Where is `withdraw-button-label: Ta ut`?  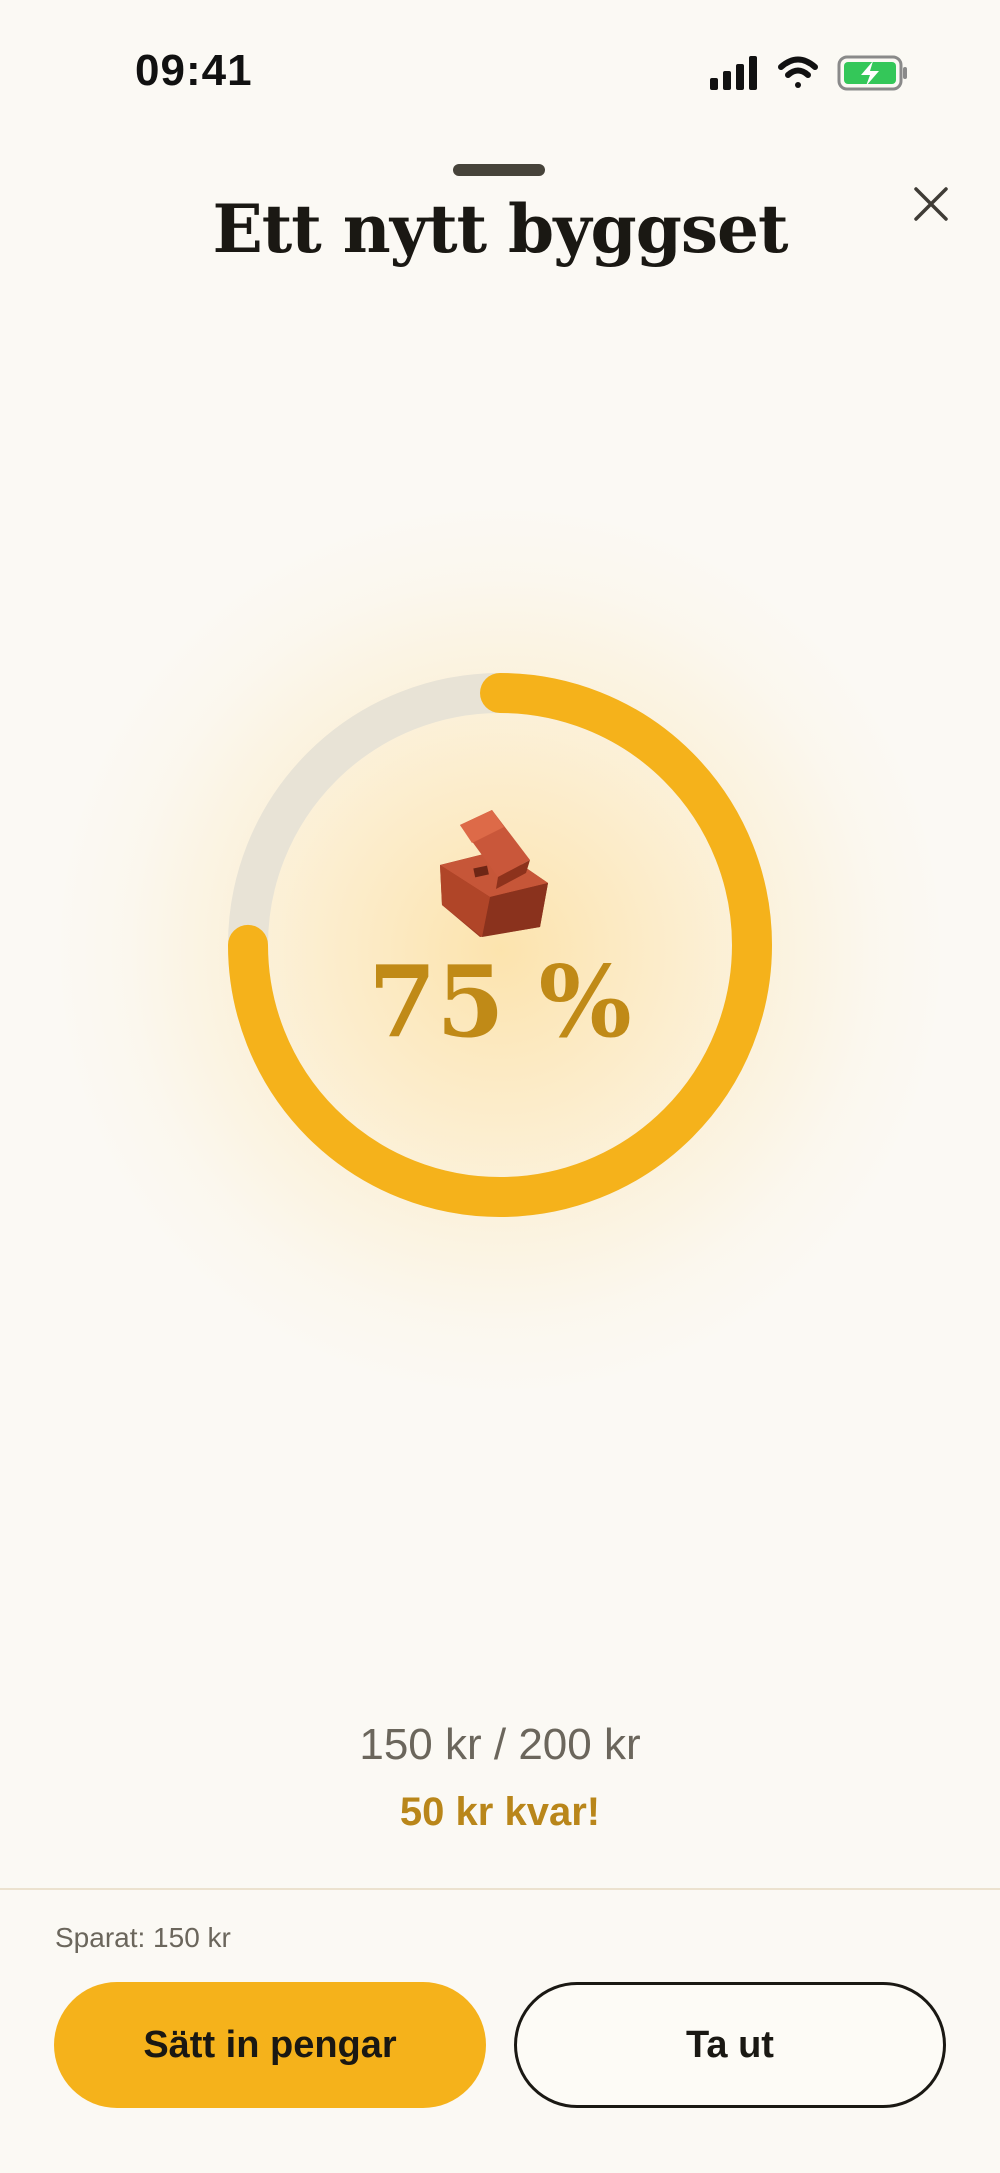
withdraw-button-label: Ta ut is located at coordinates (730, 2044).